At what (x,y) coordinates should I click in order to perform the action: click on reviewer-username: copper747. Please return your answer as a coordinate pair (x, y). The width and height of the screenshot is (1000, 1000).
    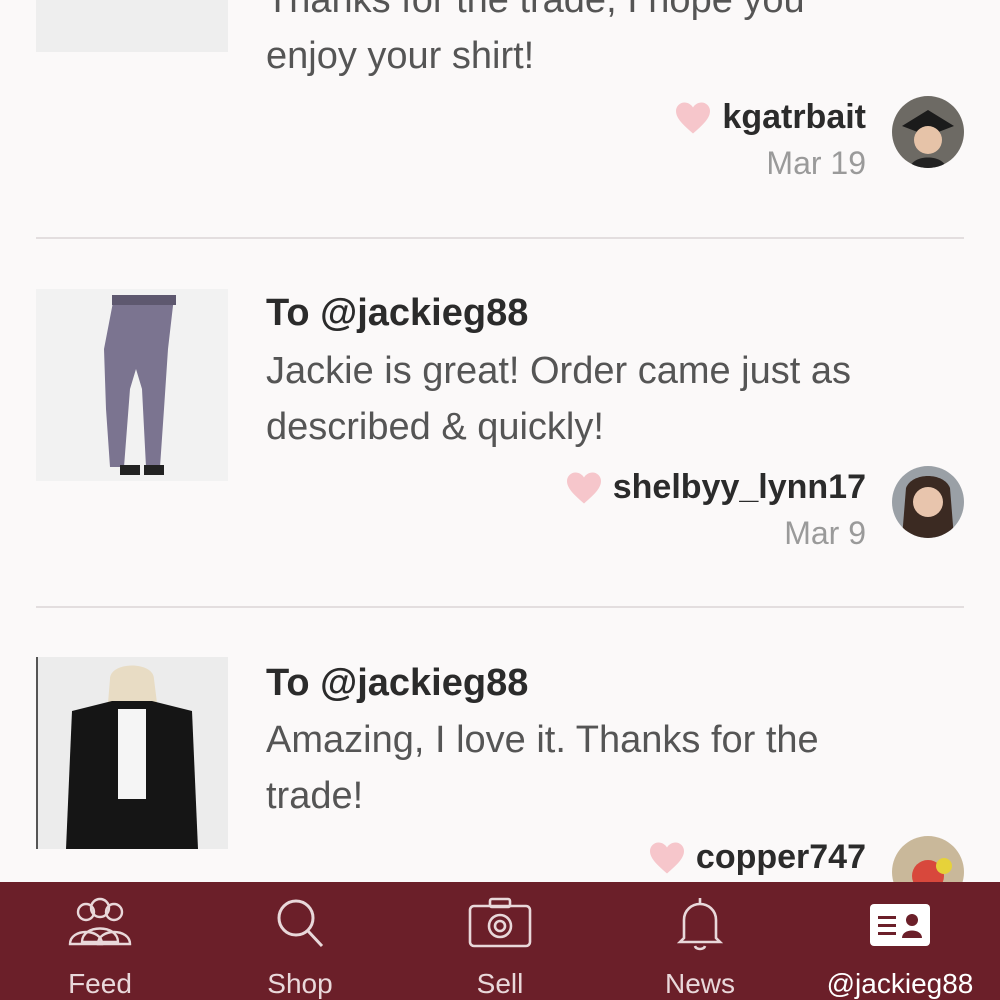
    Looking at the image, I should click on (781, 857).